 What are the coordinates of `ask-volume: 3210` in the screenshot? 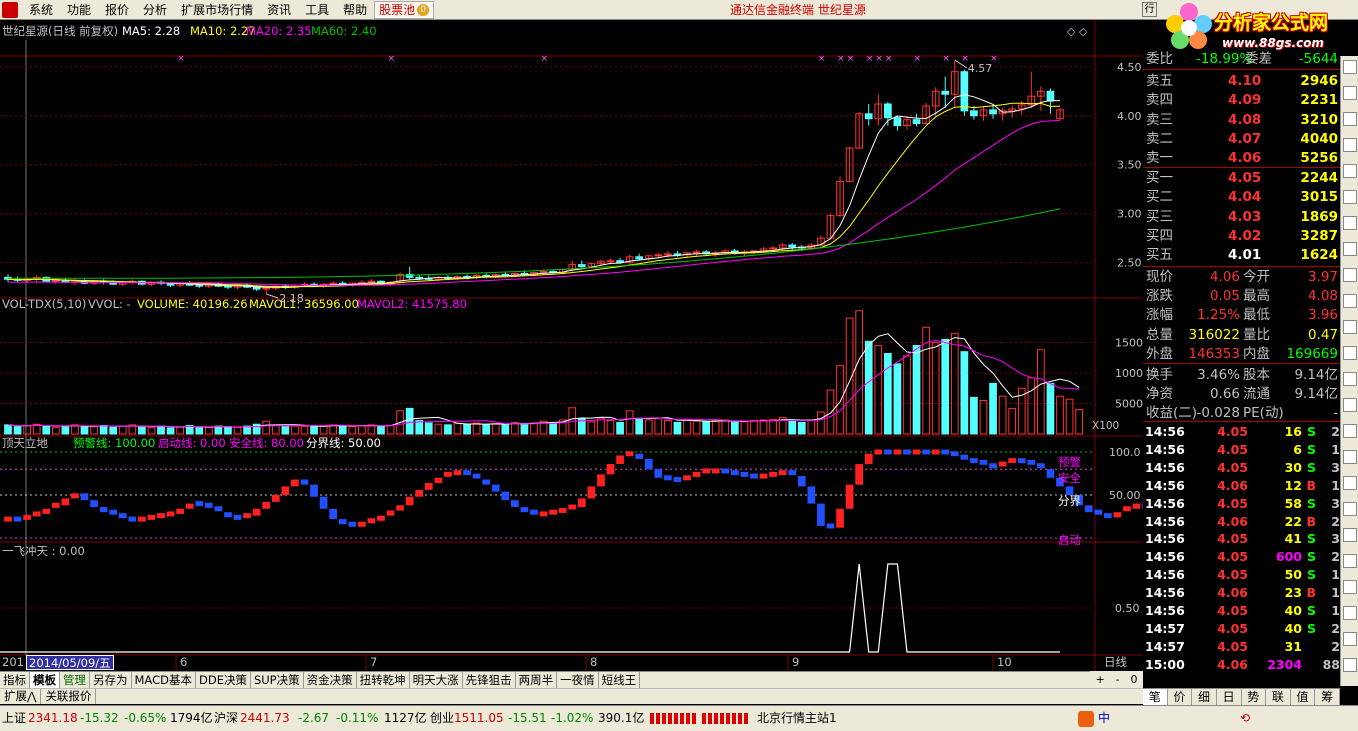 It's located at (1319, 119).